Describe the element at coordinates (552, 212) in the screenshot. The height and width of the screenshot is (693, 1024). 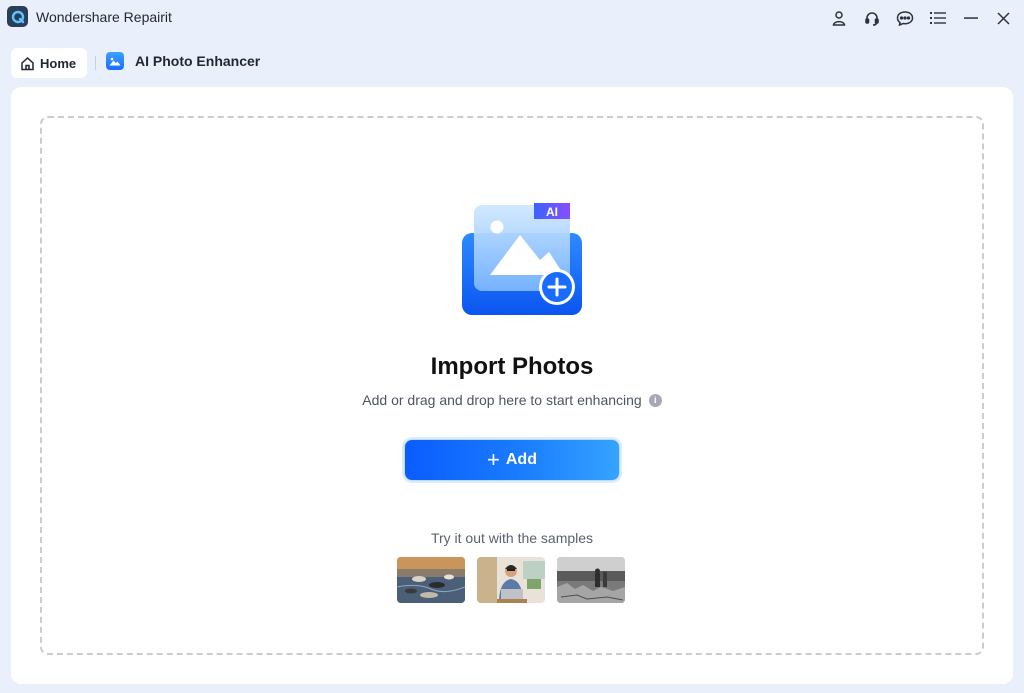
I see `ai-badge: AI` at that location.